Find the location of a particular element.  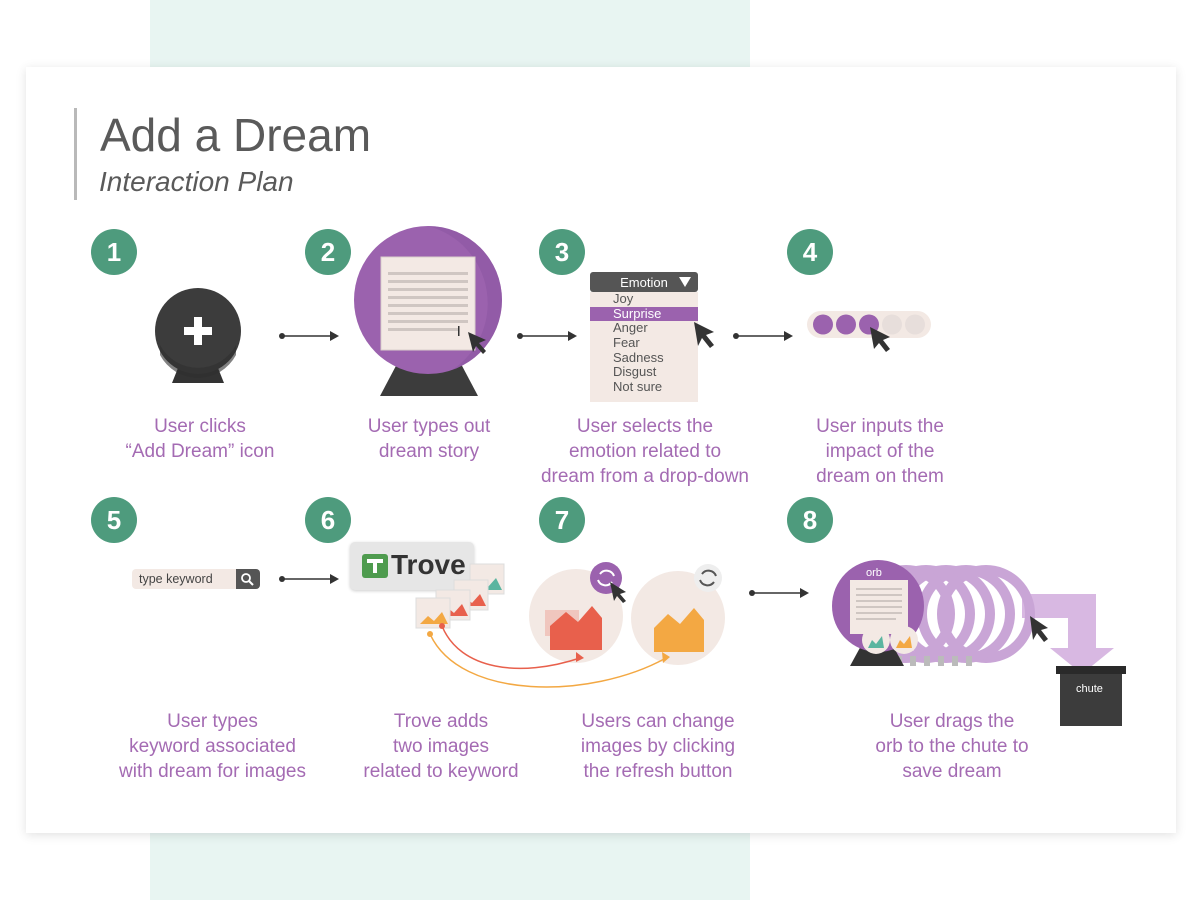

impact-rating is located at coordinates (871, 331).